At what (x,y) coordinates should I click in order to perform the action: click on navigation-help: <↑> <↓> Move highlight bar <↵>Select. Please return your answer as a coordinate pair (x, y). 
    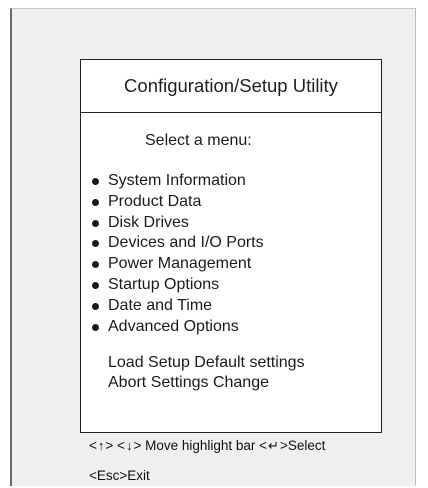
    Looking at the image, I should click on (207, 446).